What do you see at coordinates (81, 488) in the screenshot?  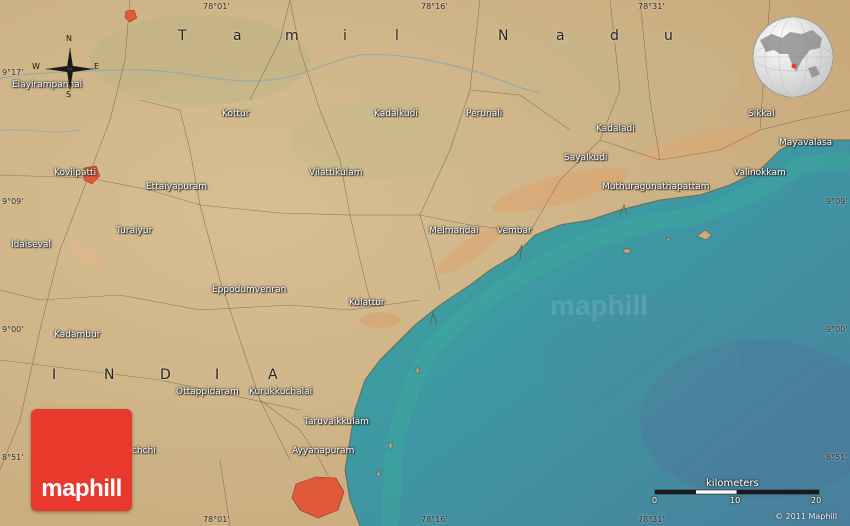 I see `logo-text: maphill` at bounding box center [81, 488].